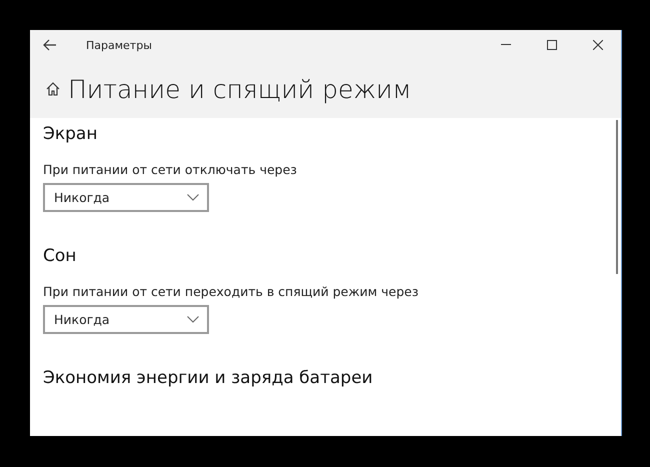 This screenshot has height=467, width=650. I want to click on setting-label: При питании от сети отключать через, so click(170, 169).